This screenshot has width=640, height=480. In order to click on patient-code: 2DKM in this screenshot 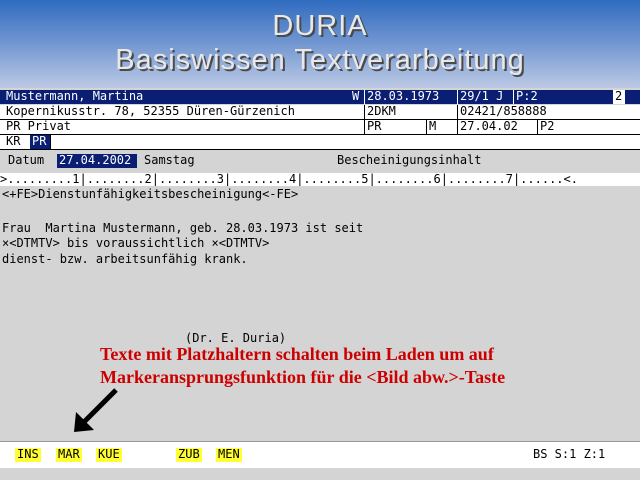, I will do `click(410, 112)`.